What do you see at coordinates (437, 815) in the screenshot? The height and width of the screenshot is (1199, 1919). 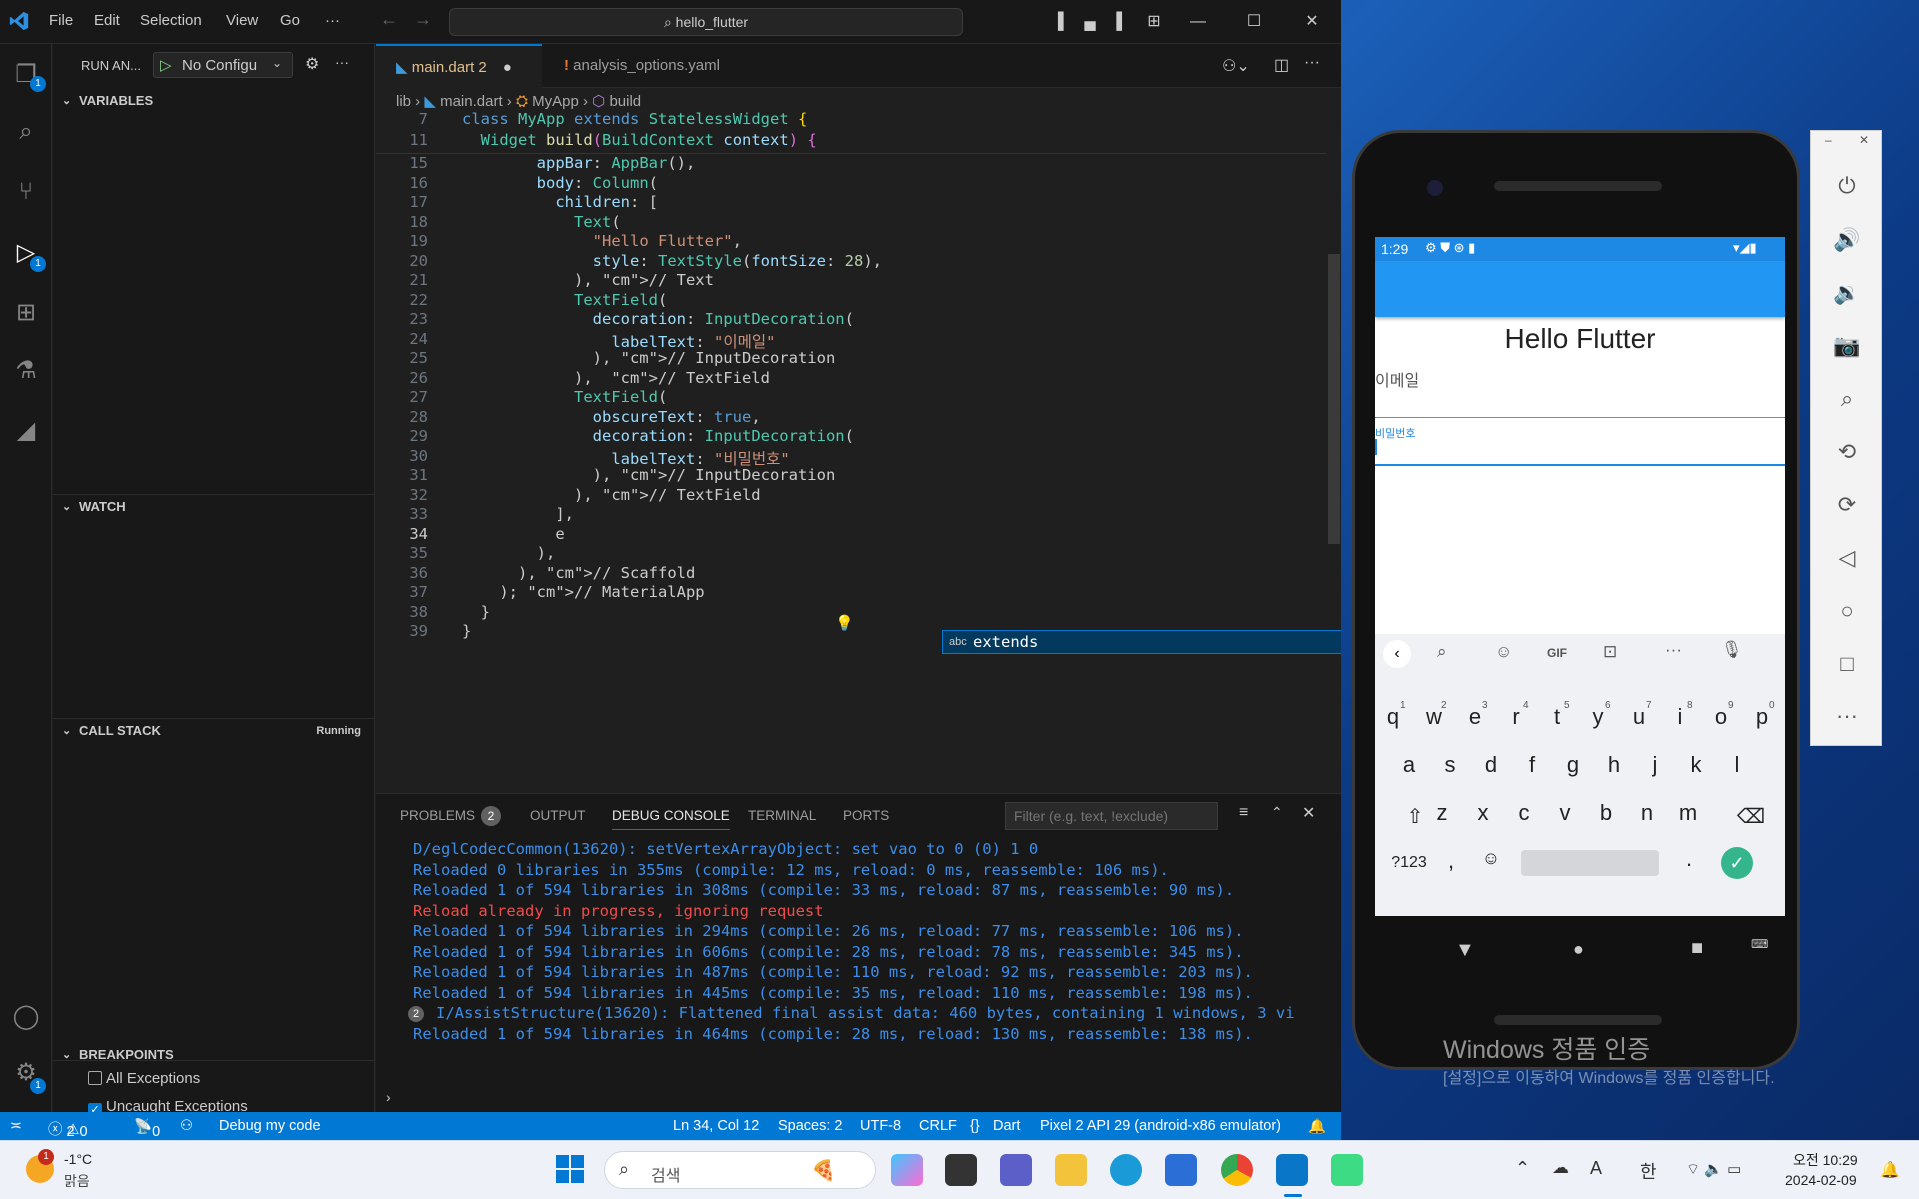 I see `tab-problems: PROBLEMS` at bounding box center [437, 815].